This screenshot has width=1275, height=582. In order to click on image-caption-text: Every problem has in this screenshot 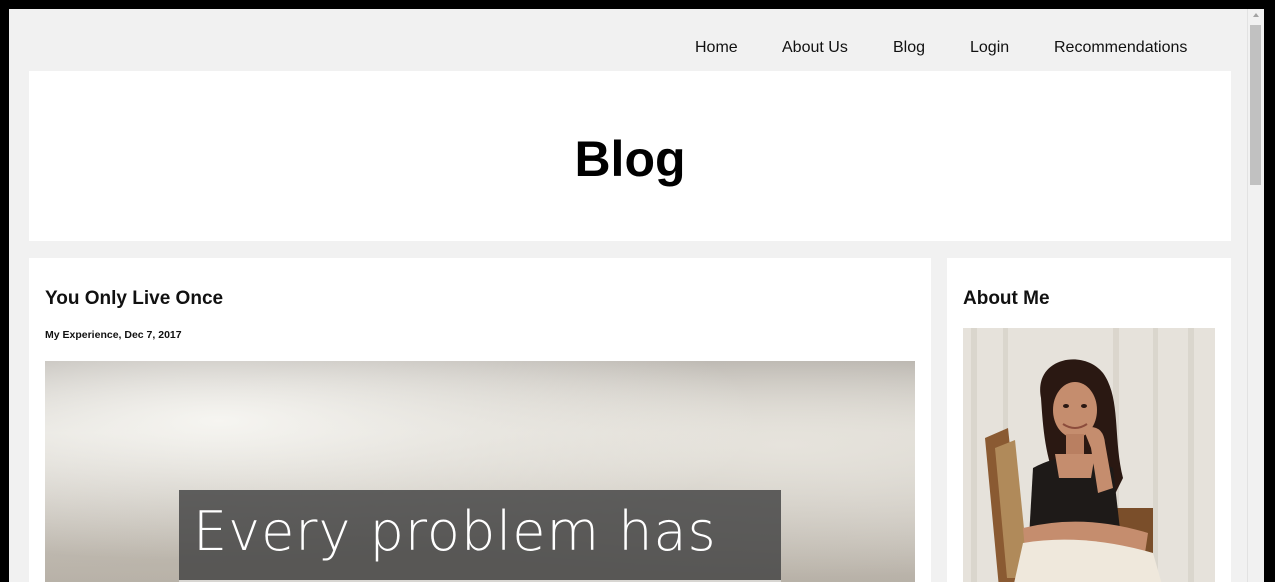, I will do `click(455, 531)`.